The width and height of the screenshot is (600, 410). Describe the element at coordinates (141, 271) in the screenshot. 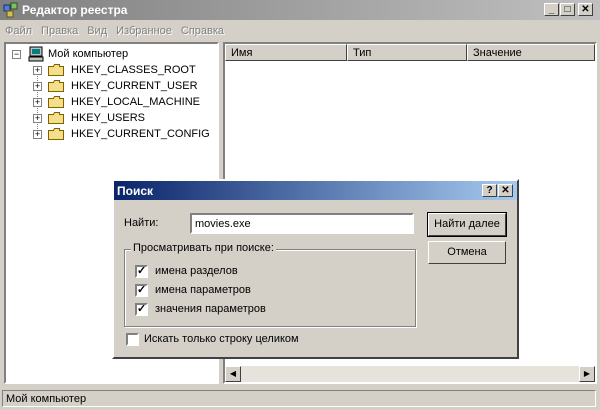

I see `checkbox-keys: ✓` at that location.